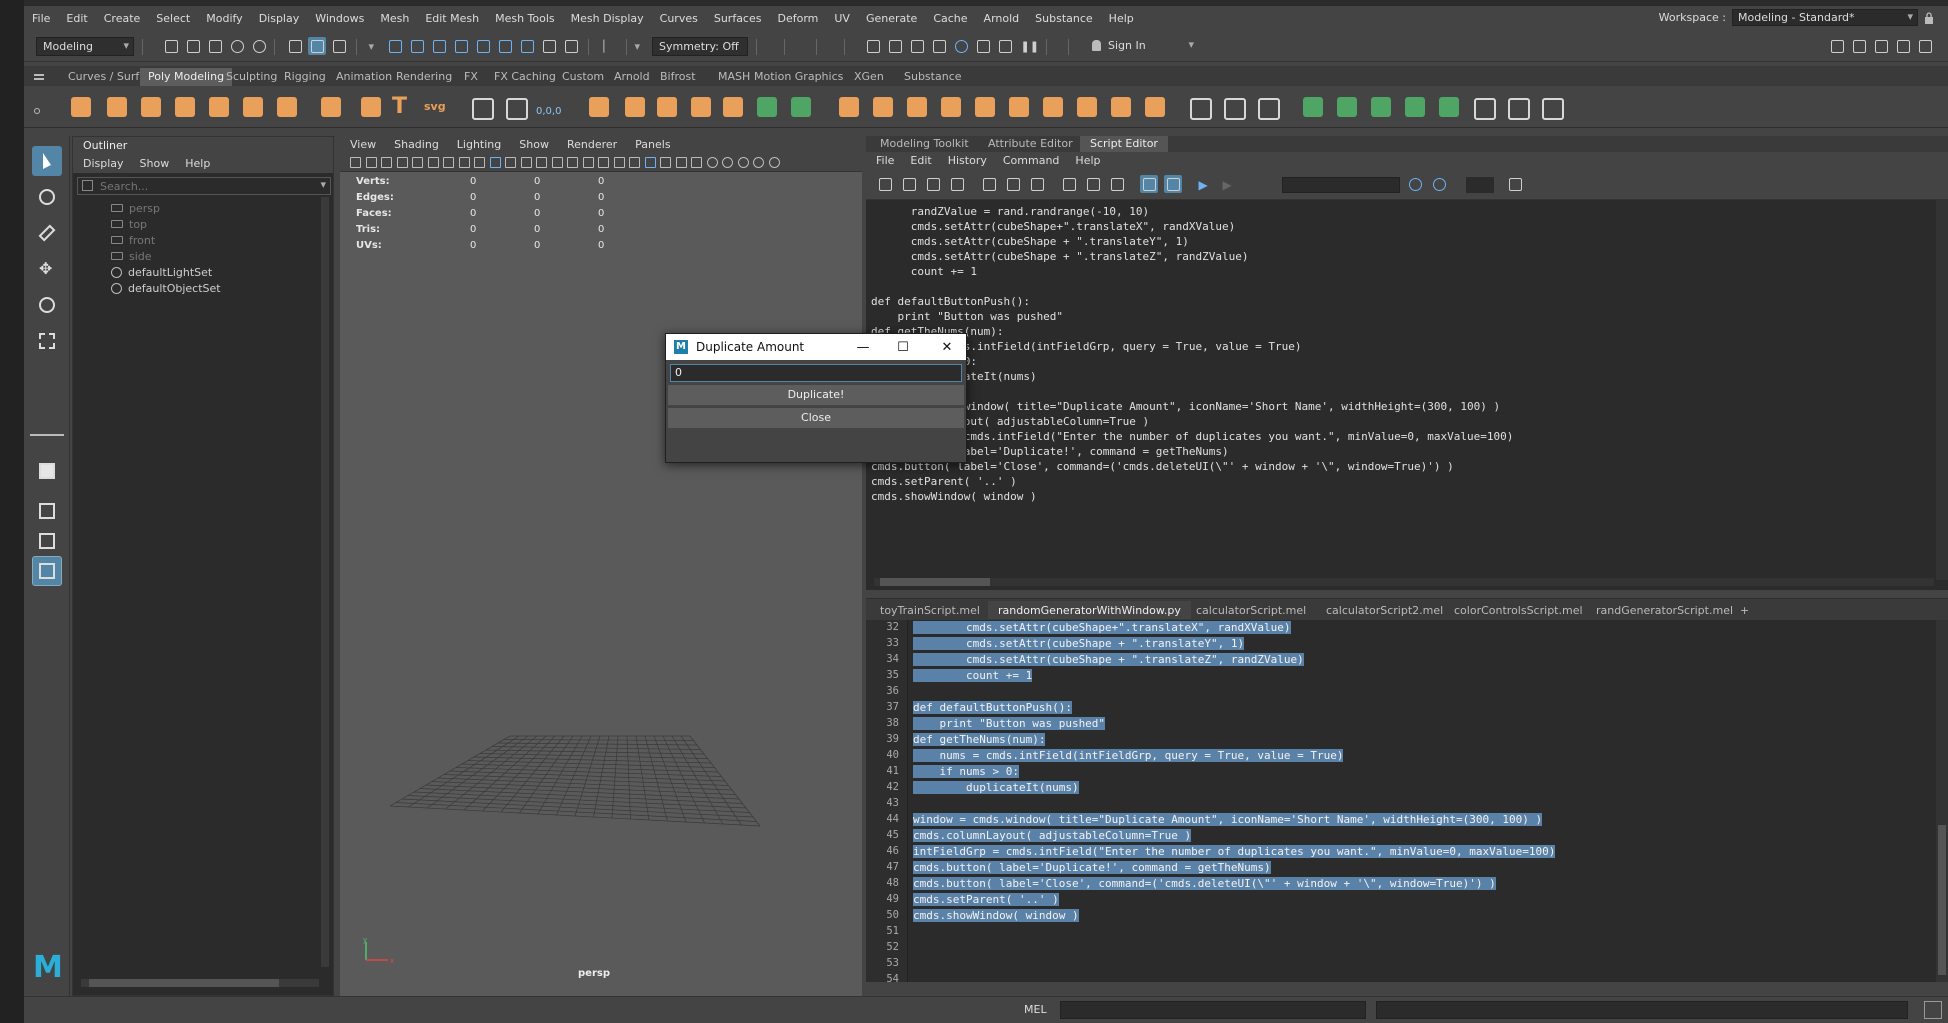 The height and width of the screenshot is (1023, 1948). I want to click on shelf-tab-fx-caching: FX Caching, so click(525, 77).